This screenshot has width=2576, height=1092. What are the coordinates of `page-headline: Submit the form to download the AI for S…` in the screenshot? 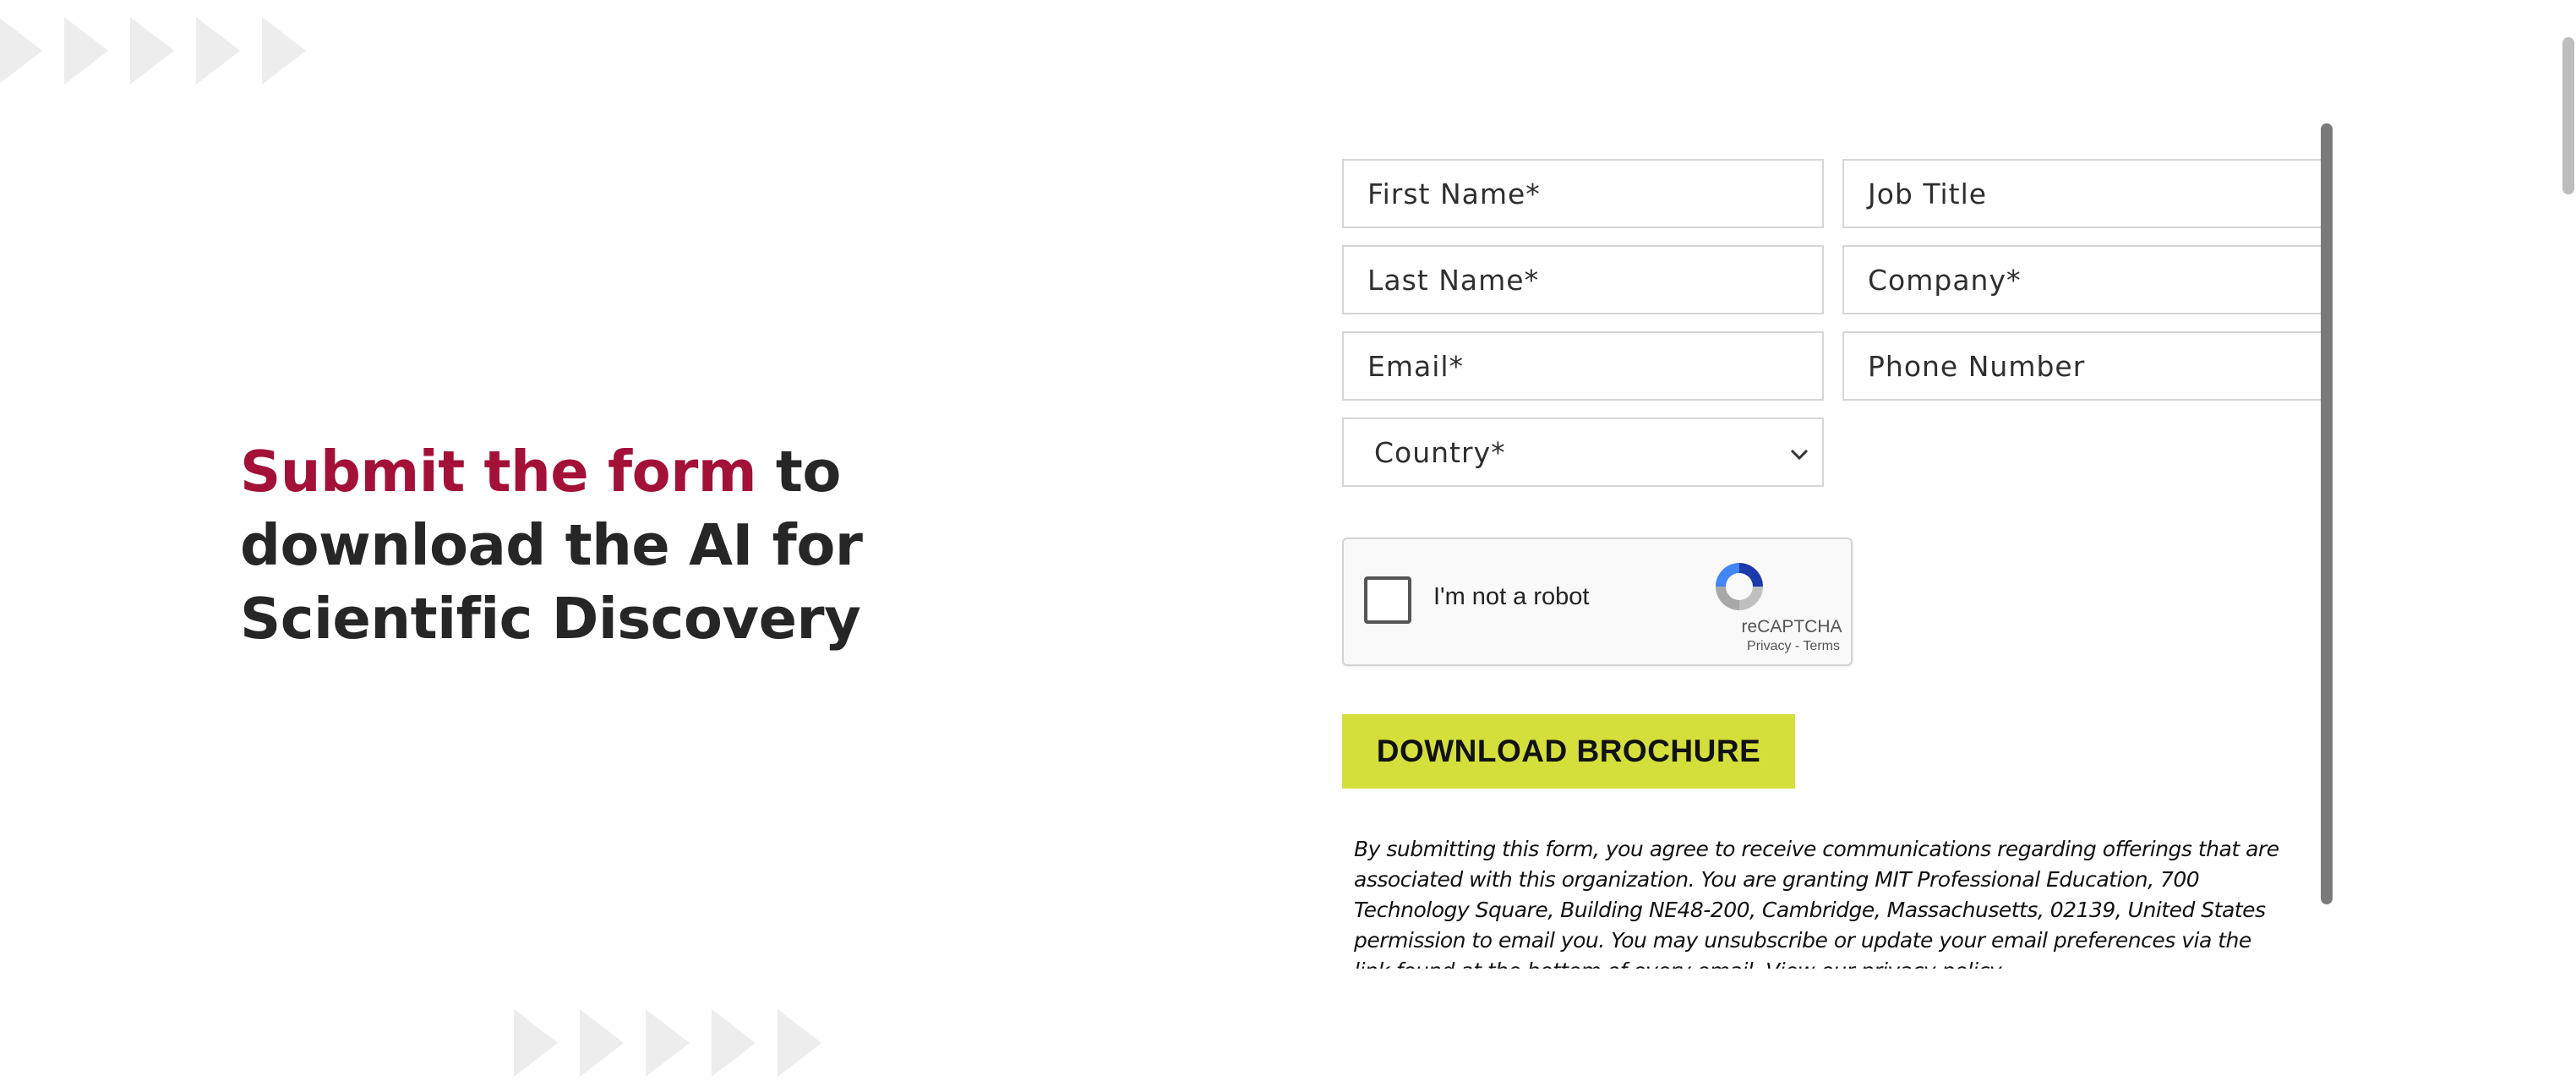 It's located at (586, 545).